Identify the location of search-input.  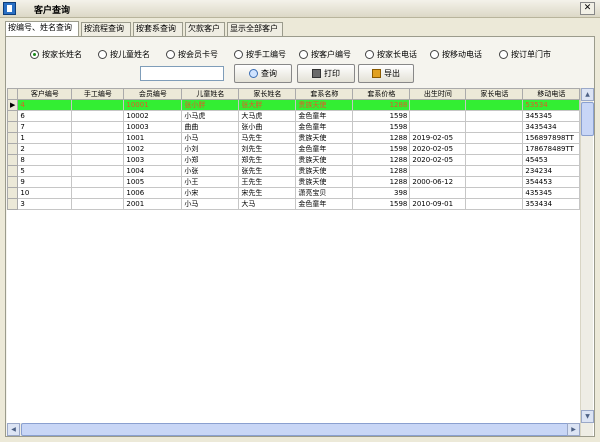
(182, 73).